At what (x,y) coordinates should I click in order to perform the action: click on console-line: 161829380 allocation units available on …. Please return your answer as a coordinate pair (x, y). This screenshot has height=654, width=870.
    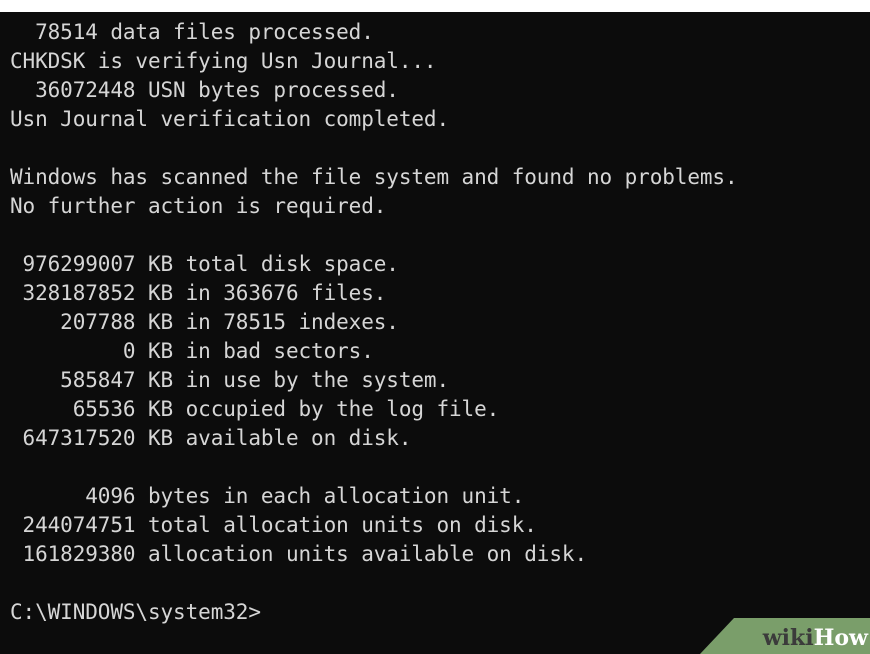
    Looking at the image, I should click on (299, 554).